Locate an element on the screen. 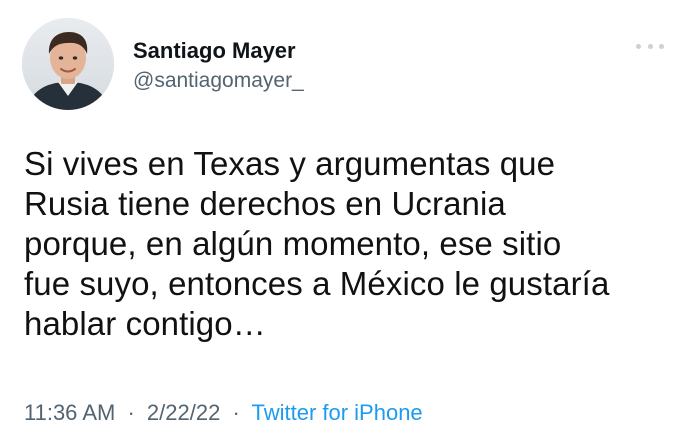 The image size is (700, 448). avatar-photo-icon is located at coordinates (68, 64).